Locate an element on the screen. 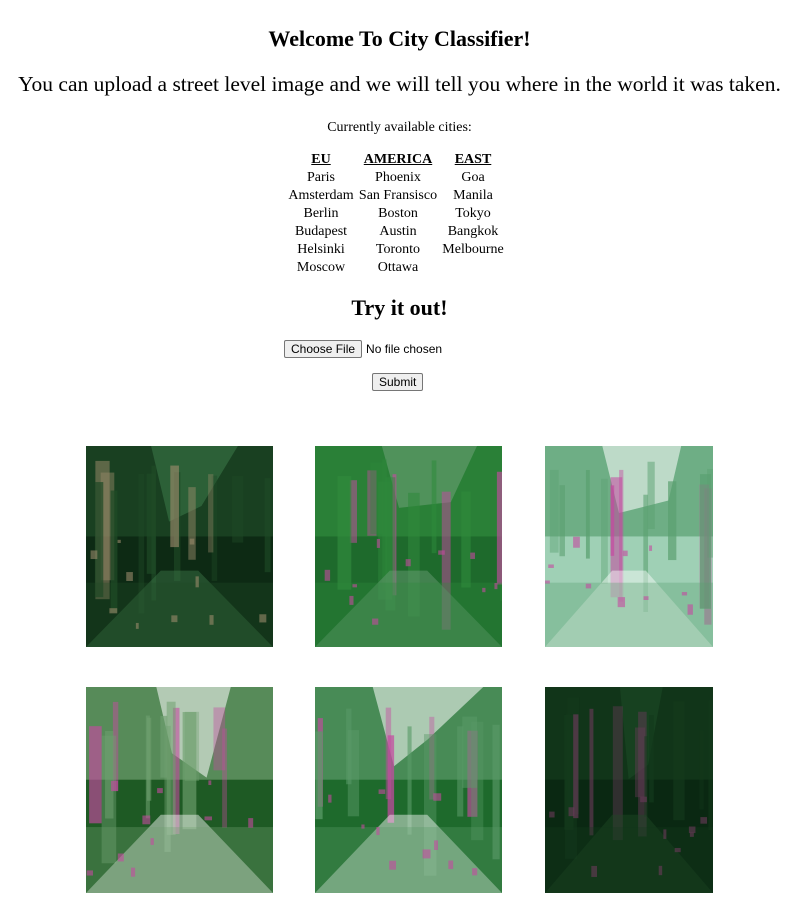  column-header-east: EAST is located at coordinates (473, 159).